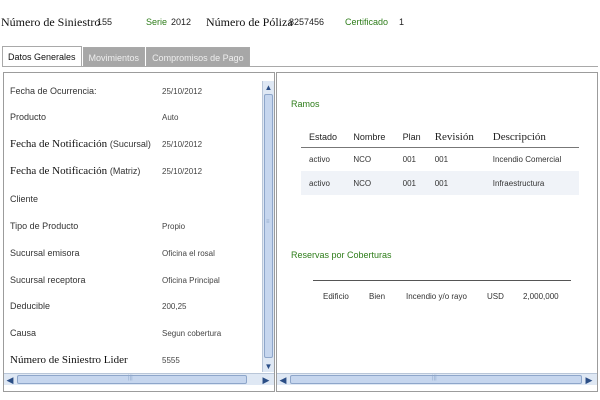 Image resolution: width=600 pixels, height=400 pixels. What do you see at coordinates (191, 280) in the screenshot?
I see `field-value: Oficina Principal` at bounding box center [191, 280].